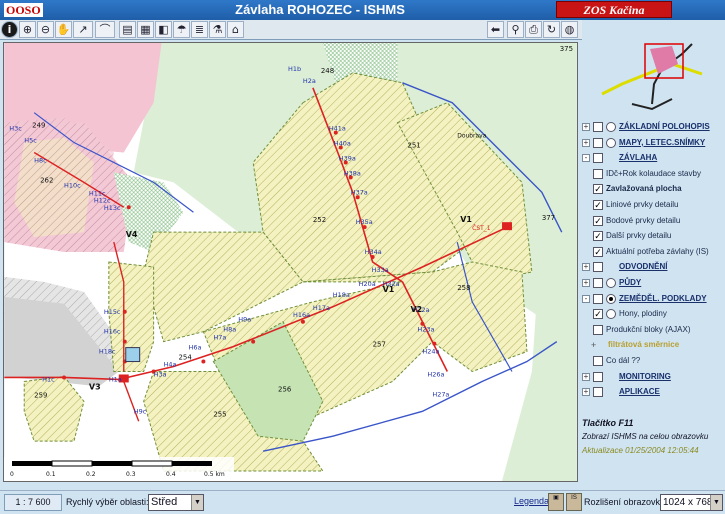 Image resolution: width=725 pixels, height=514 pixels. What do you see at coordinates (638, 158) in the screenshot?
I see `layer-label: ZÁVLAHA` at bounding box center [638, 158].